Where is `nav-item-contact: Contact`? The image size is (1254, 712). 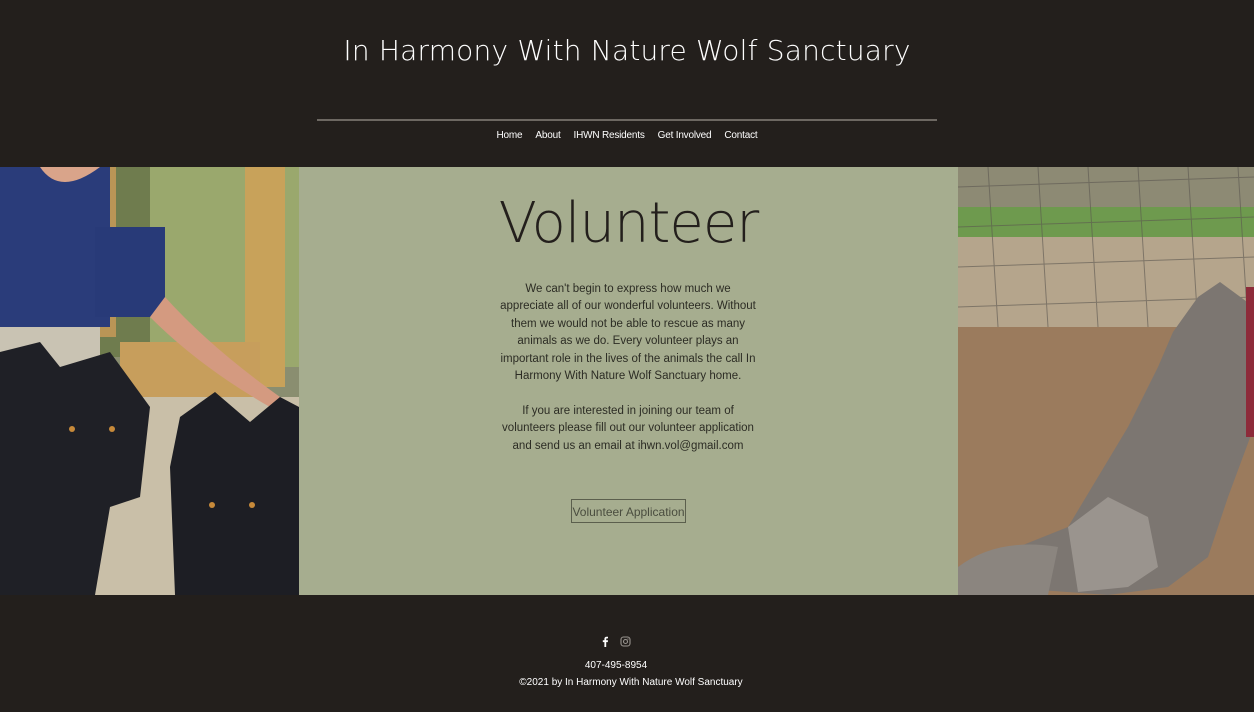 nav-item-contact: Contact is located at coordinates (740, 135).